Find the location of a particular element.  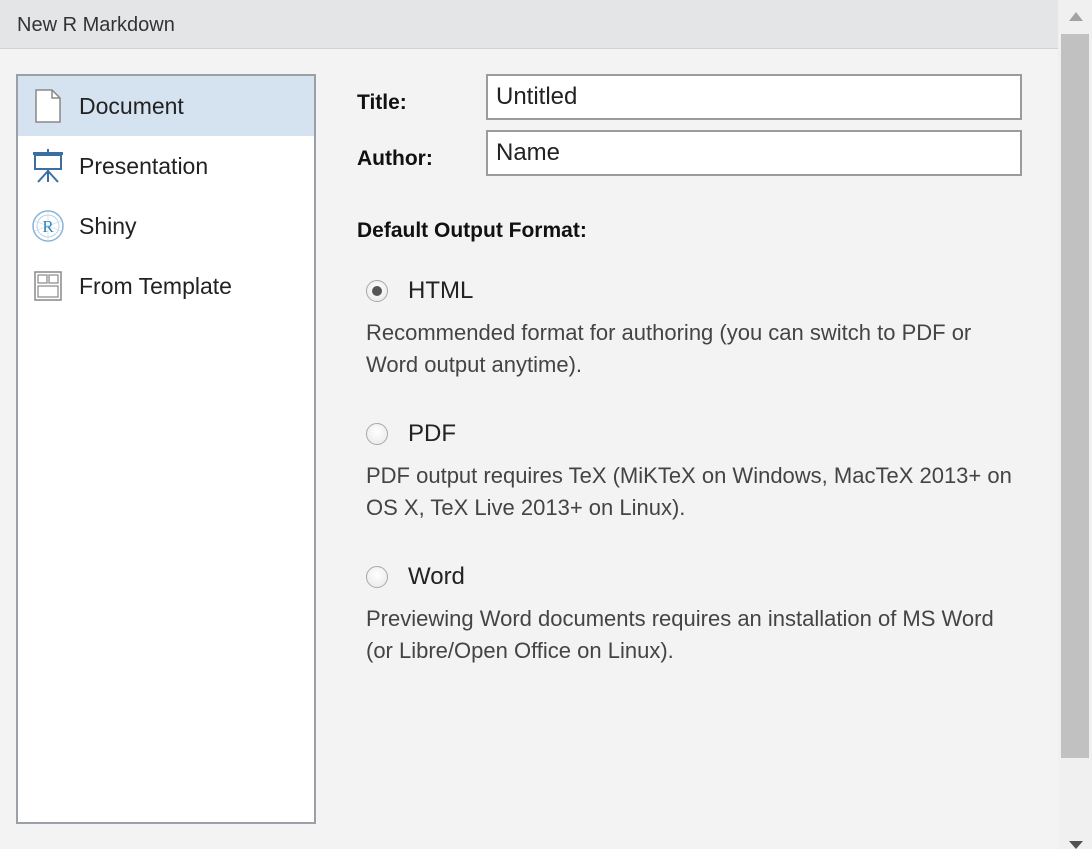

author-input is located at coordinates (754, 153).